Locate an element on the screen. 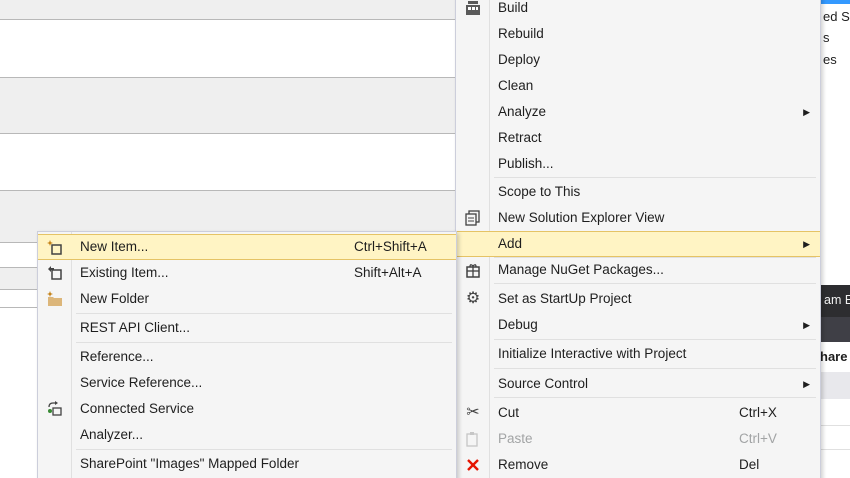  menu-item-initialize-interactive: Initialize Interactive with Project is located at coordinates (638, 354).